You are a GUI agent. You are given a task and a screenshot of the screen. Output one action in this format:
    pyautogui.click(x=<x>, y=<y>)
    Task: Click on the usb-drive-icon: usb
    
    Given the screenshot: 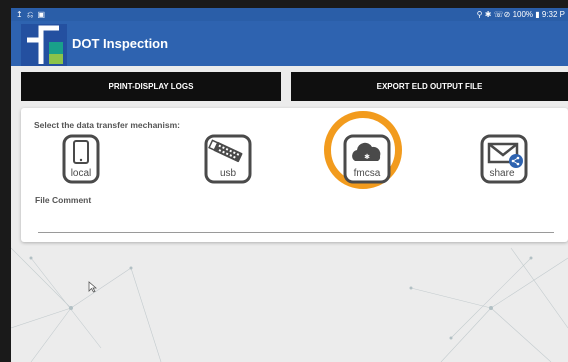 What is the action you would take?
    pyautogui.click(x=228, y=159)
    